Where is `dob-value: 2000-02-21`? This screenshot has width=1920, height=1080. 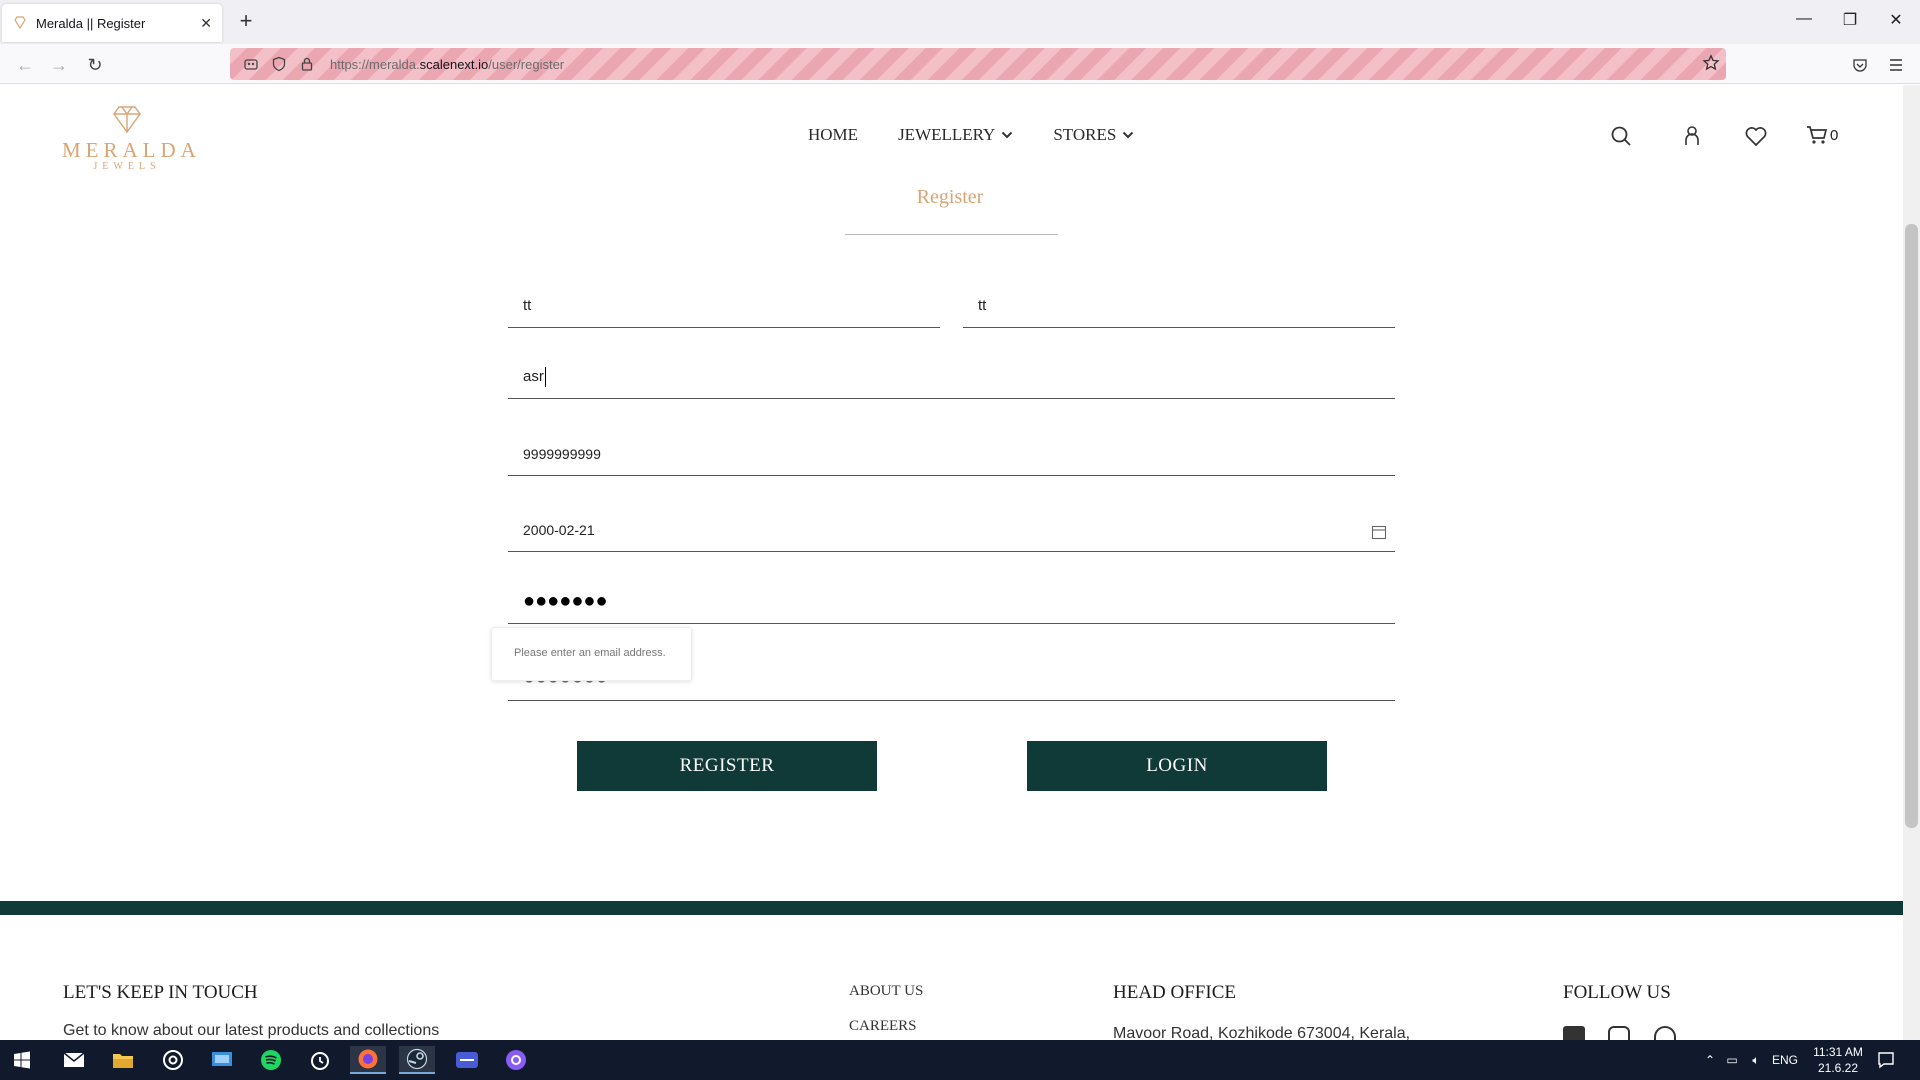 dob-value: 2000-02-21 is located at coordinates (559, 529).